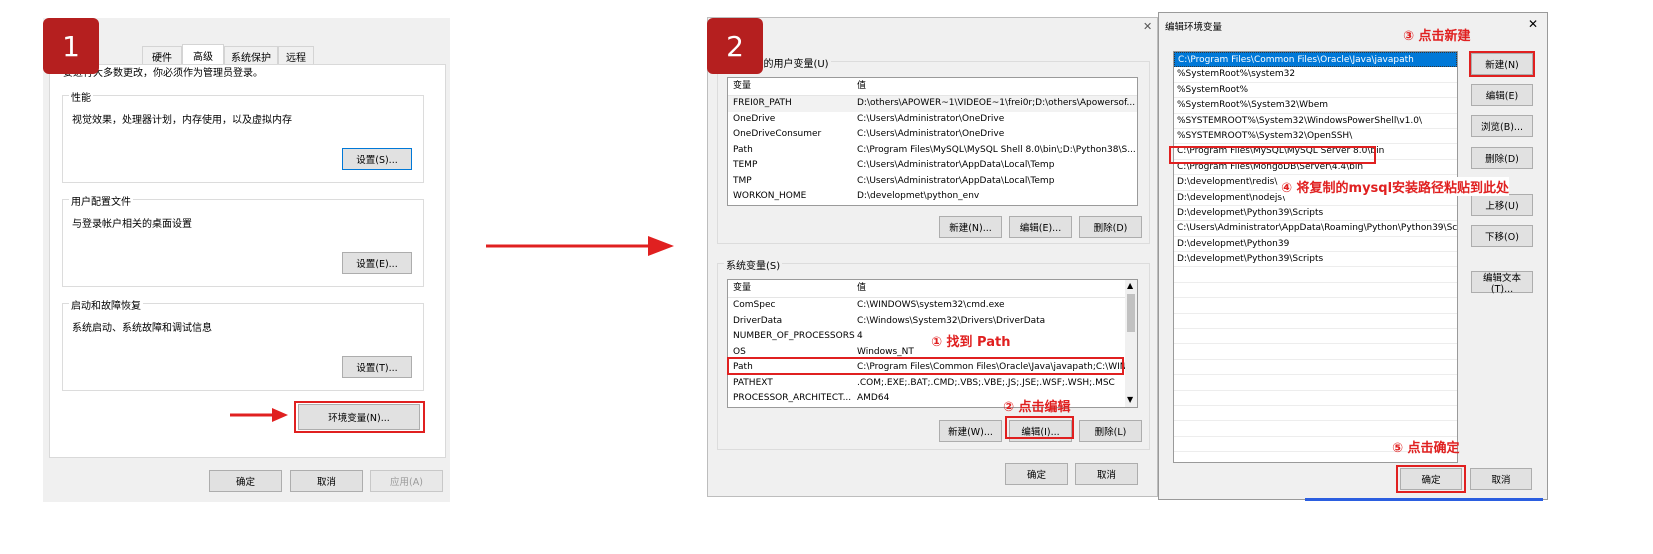 The image size is (1653, 554). What do you see at coordinates (1315, 106) in the screenshot?
I see `list-item: %SystemRoot%\System32\Wbem` at bounding box center [1315, 106].